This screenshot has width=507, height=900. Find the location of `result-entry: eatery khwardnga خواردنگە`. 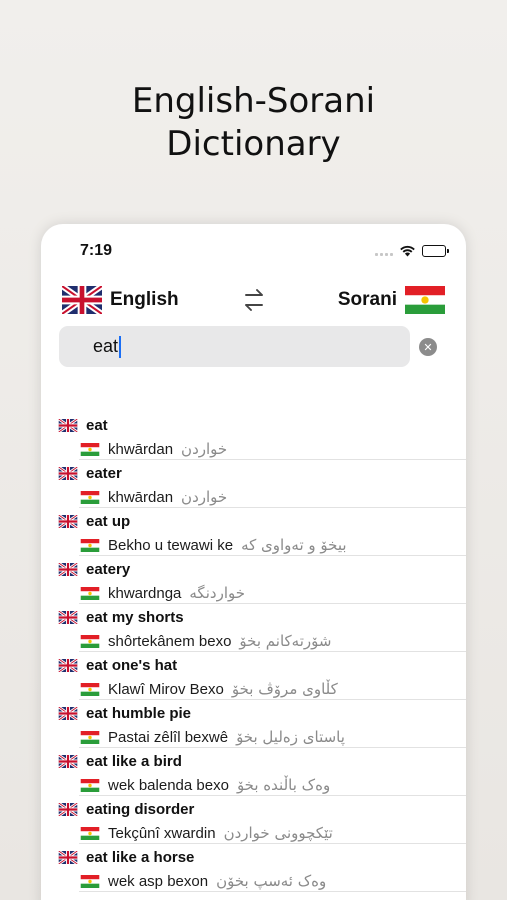

result-entry: eatery khwardnga خواردنگە is located at coordinates (253, 580).